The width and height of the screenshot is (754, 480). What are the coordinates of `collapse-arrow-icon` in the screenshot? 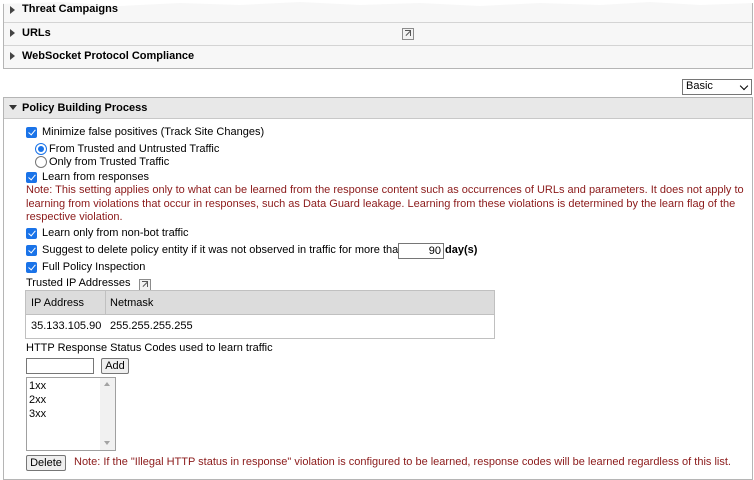 It's located at (13, 107).